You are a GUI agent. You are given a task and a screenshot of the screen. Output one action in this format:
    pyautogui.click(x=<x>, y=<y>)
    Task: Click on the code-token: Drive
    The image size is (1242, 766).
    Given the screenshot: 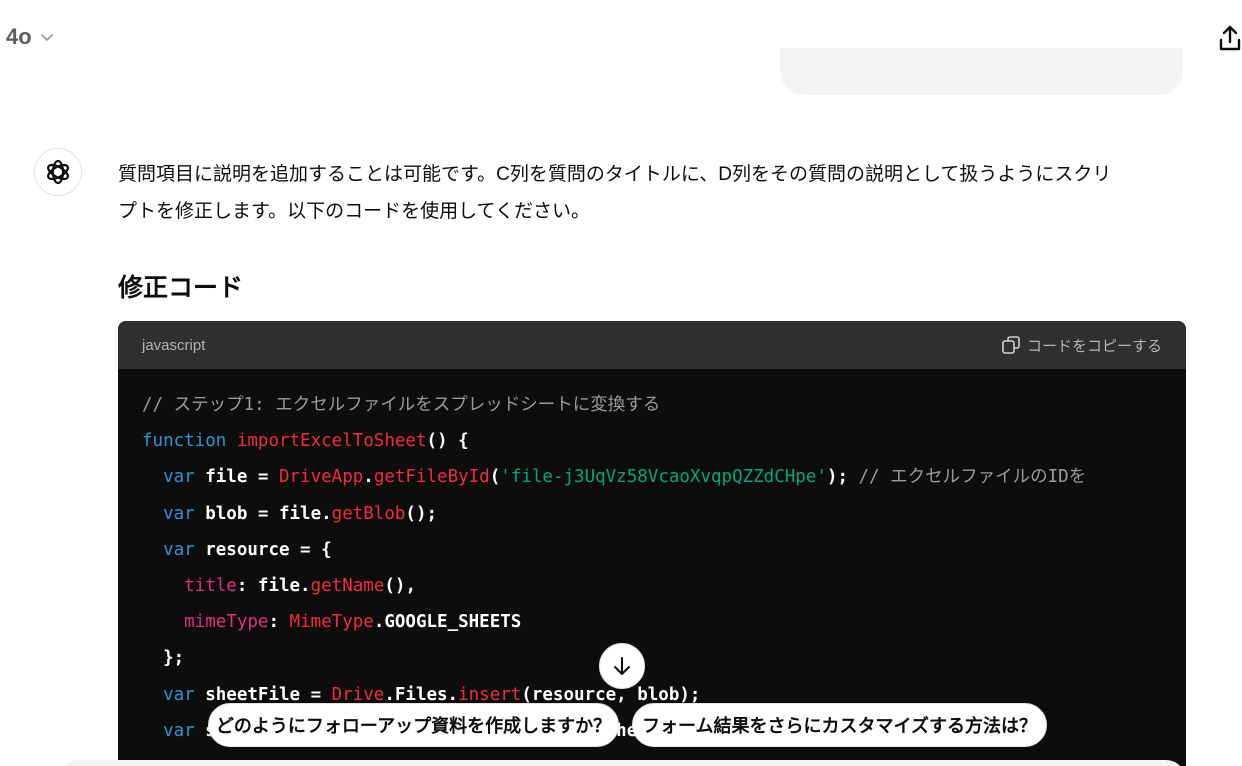 What is the action you would take?
    pyautogui.click(x=358, y=694)
    